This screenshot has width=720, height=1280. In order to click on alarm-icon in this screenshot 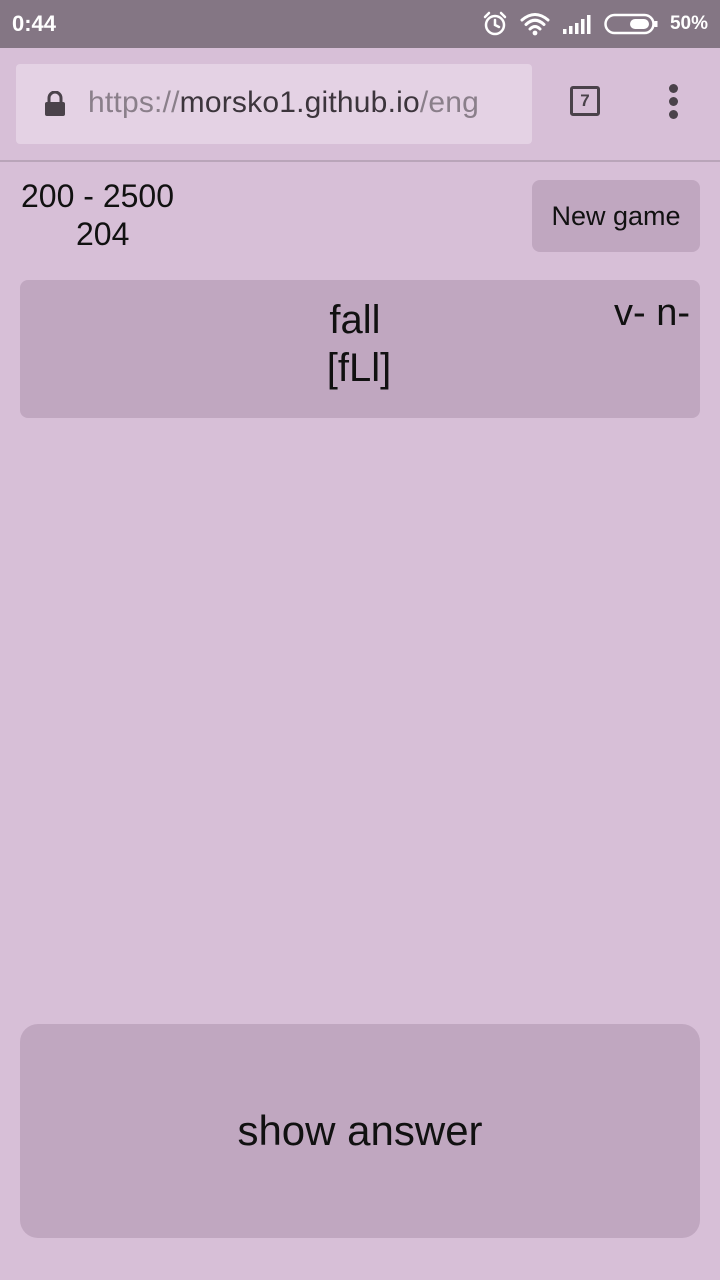, I will do `click(495, 24)`.